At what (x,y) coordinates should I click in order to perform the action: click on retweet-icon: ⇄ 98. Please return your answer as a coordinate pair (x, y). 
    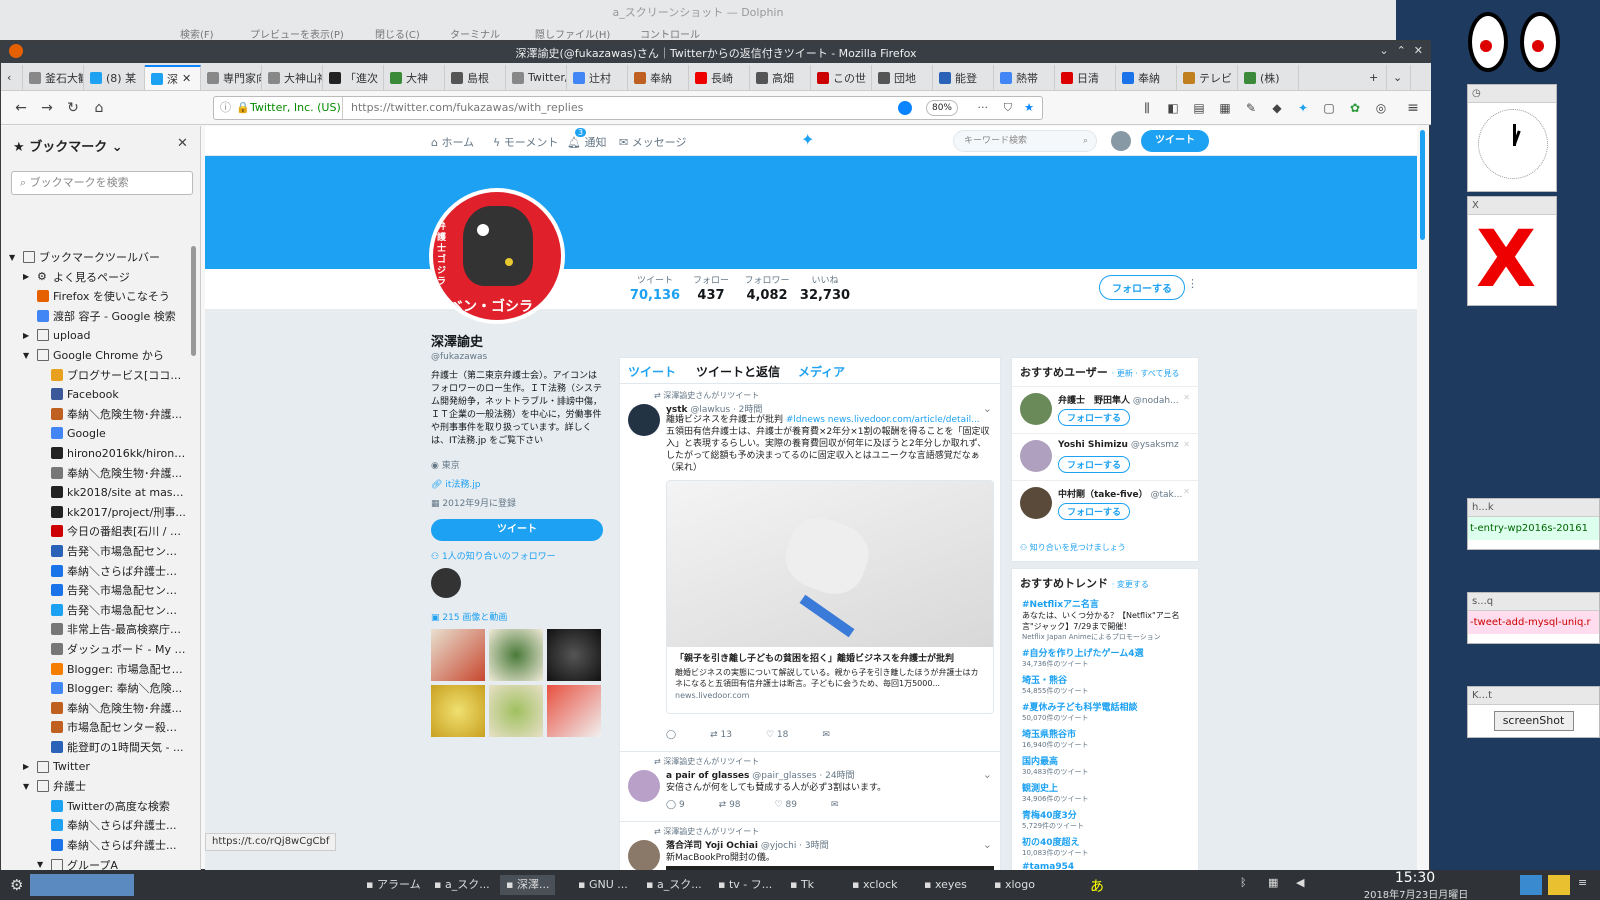
    Looking at the image, I should click on (730, 805).